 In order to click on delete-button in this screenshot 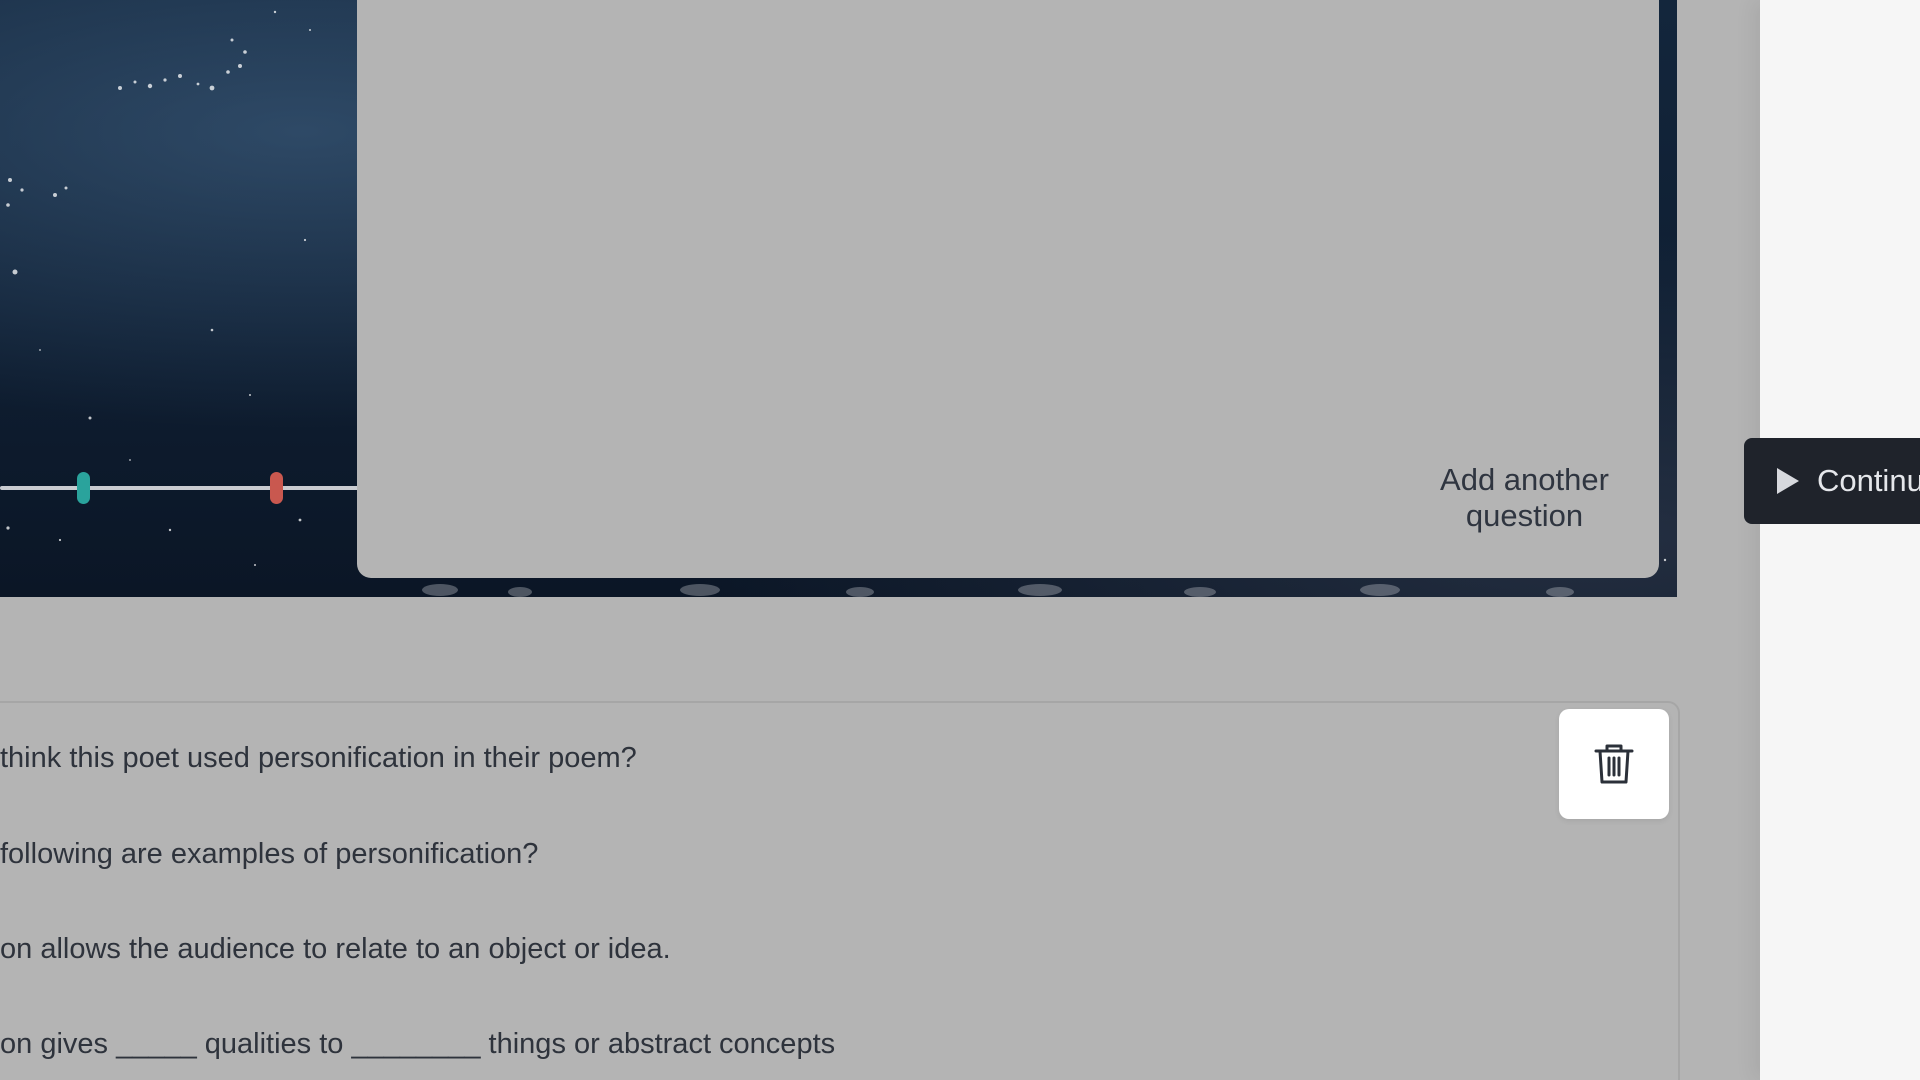, I will do `click(1614, 764)`.